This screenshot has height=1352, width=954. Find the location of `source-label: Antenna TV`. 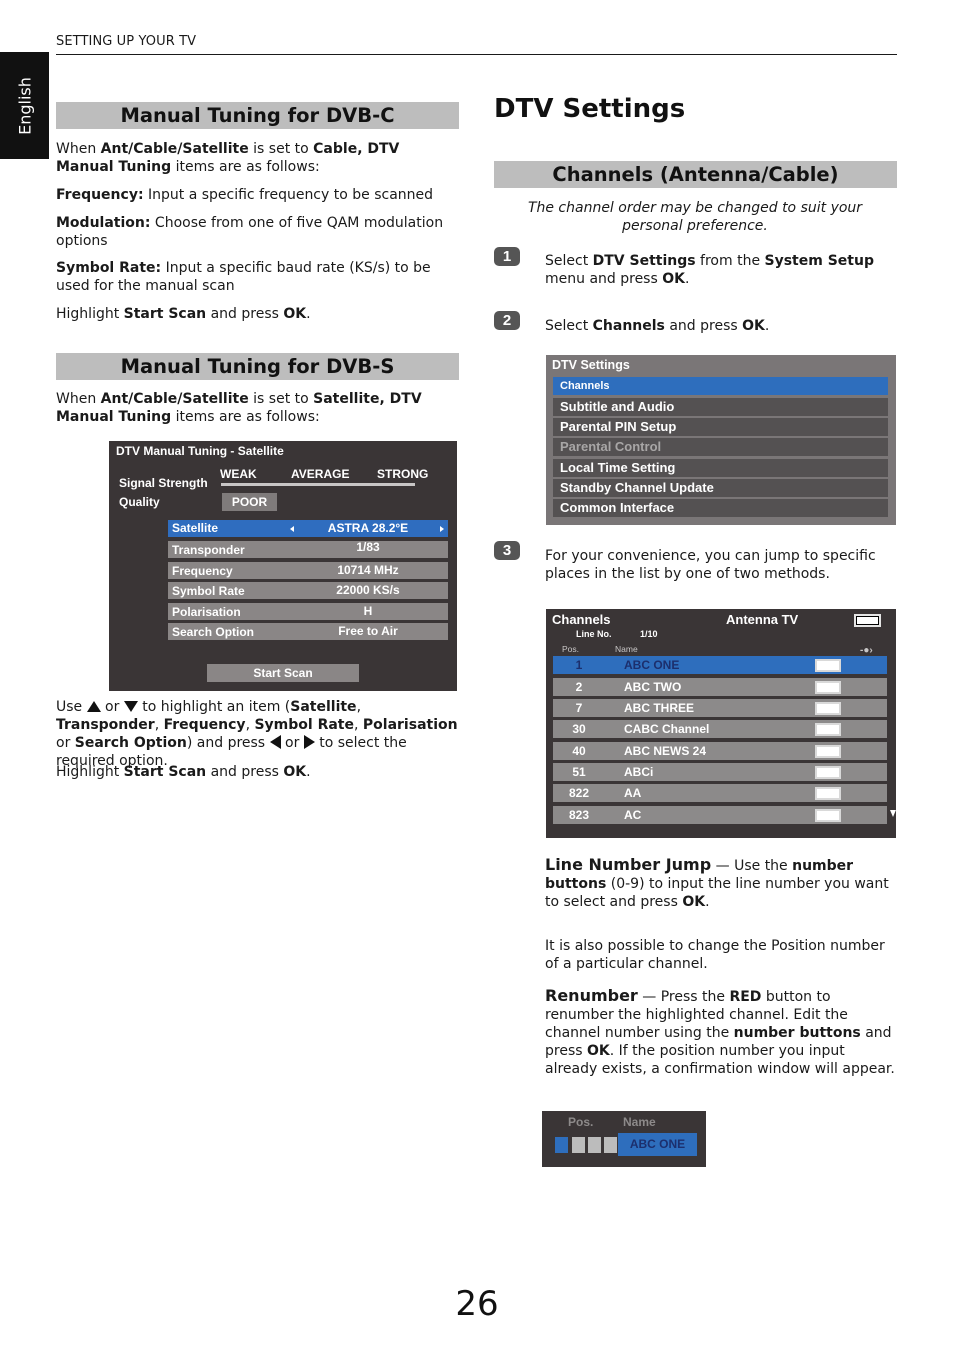

source-label: Antenna TV is located at coordinates (762, 619).